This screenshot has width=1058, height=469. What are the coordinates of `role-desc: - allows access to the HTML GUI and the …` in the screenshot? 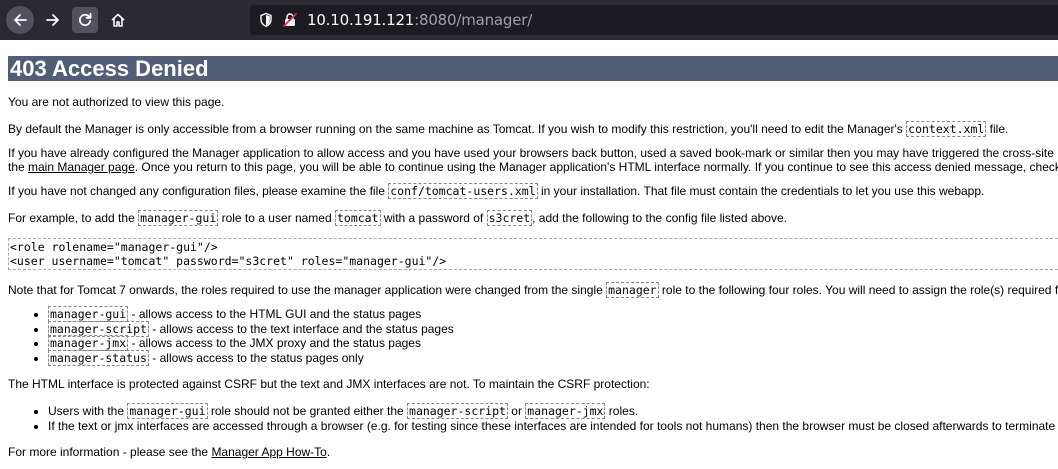 It's located at (275, 314).